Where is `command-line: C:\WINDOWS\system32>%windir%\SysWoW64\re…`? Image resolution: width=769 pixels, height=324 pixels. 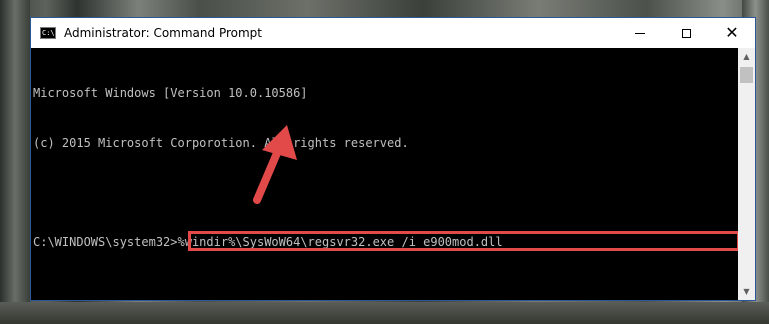
command-line: C:\WINDOWS\system32>%windir%\SysWoW64\re… is located at coordinates (386, 240).